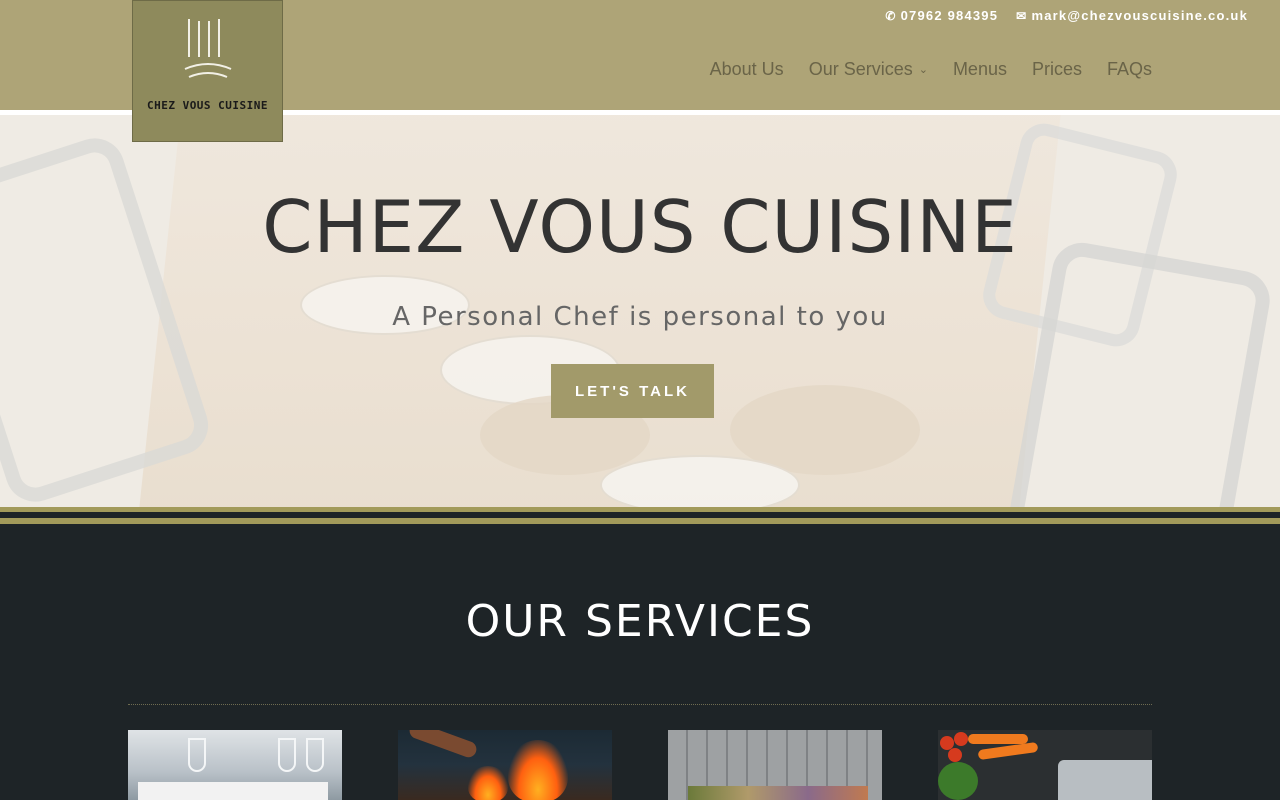  I want to click on site-logo: CHEZ VOUS CUISINE, so click(207, 71).